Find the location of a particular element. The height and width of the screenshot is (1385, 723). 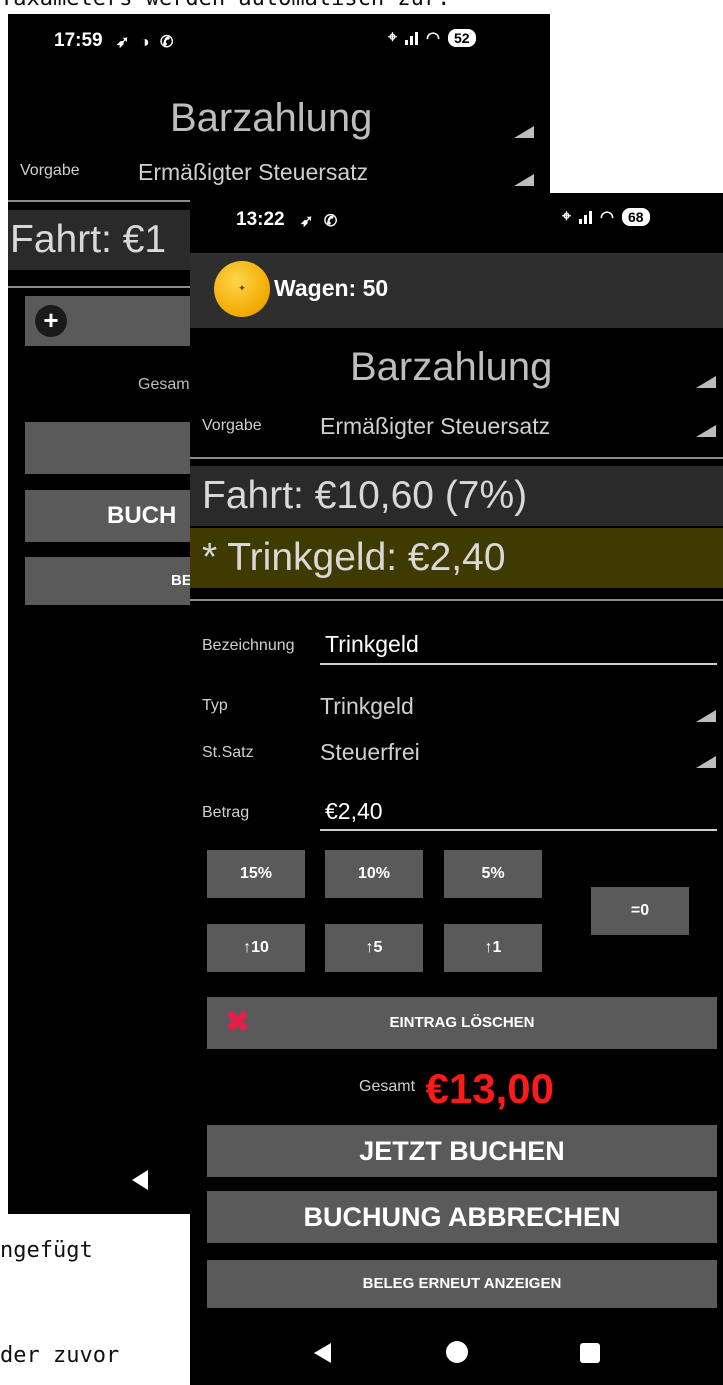

name-input-underline is located at coordinates (518, 664).